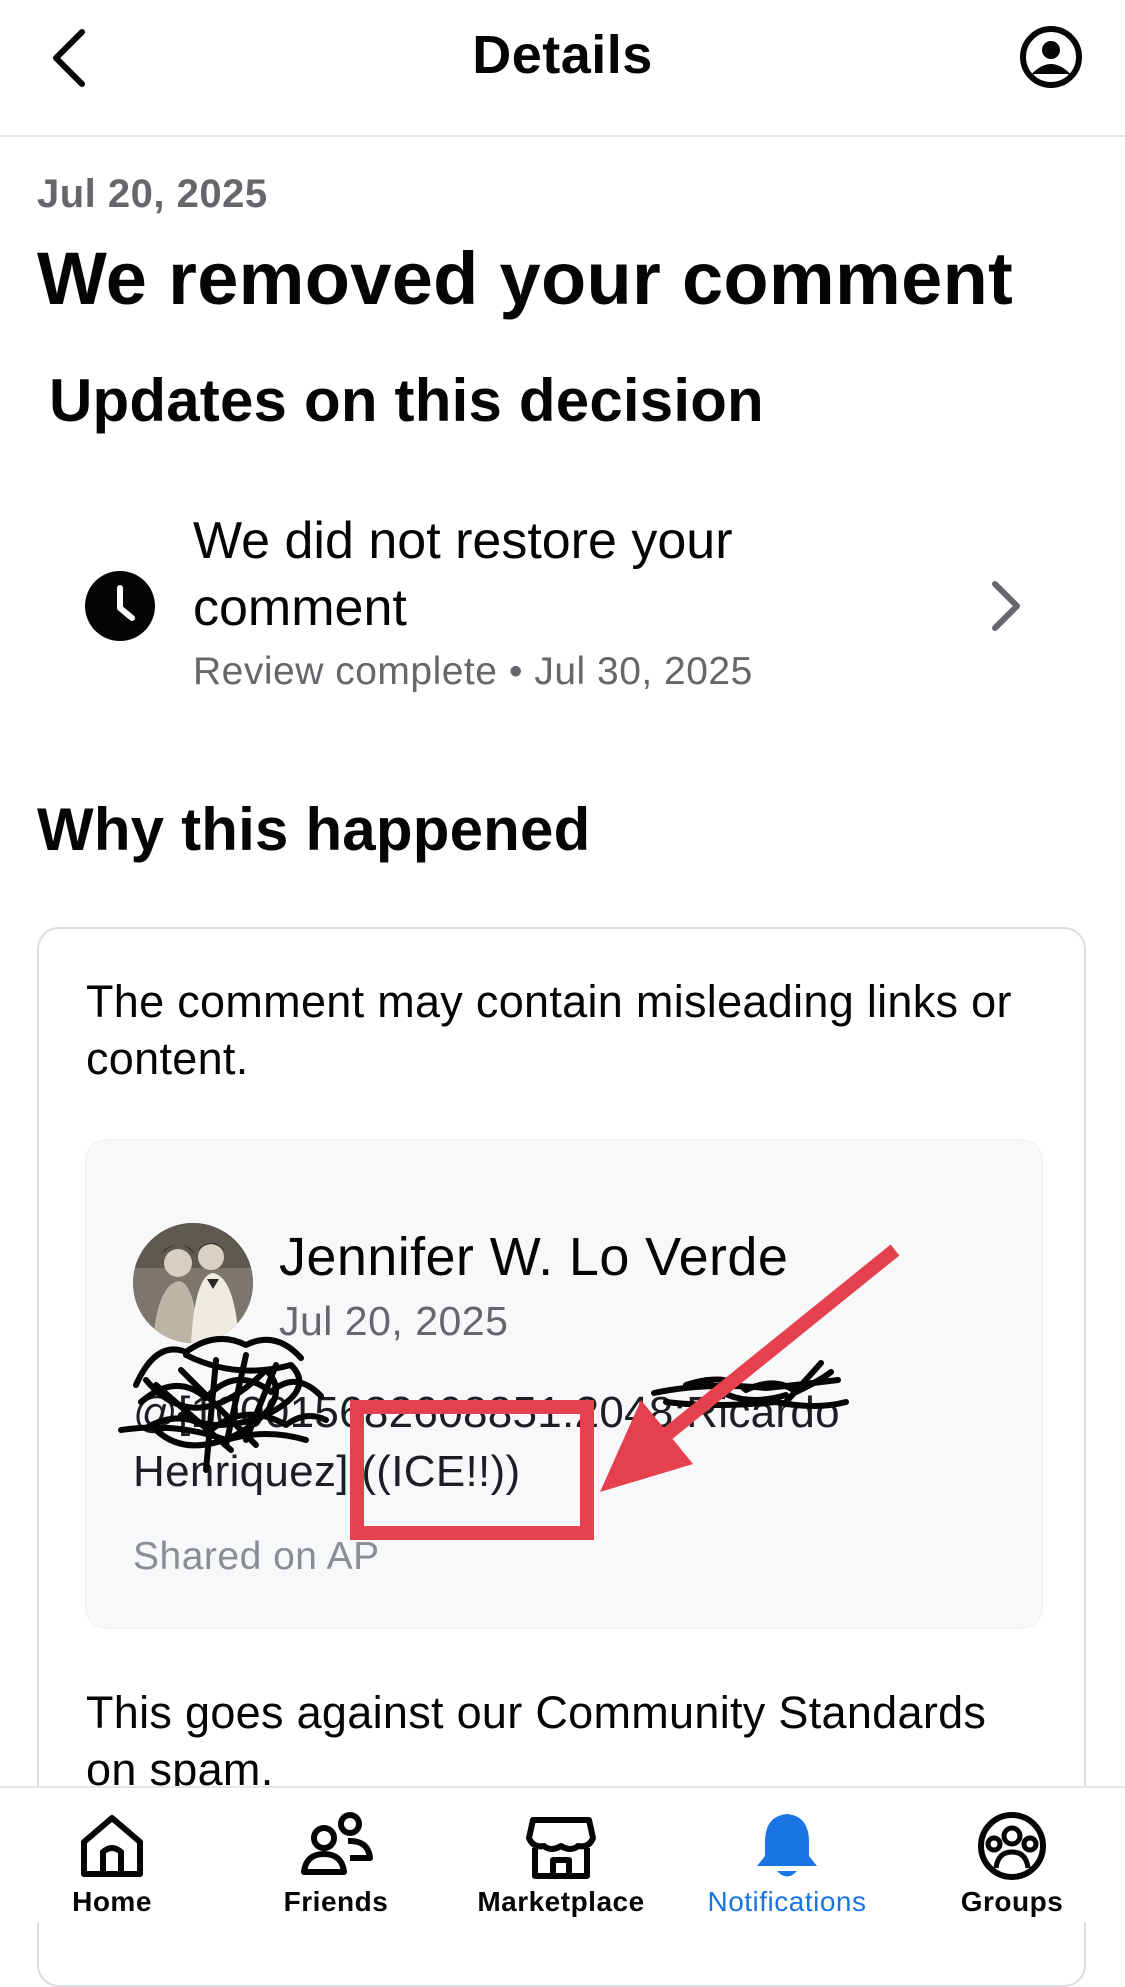 The height and width of the screenshot is (1987, 1125). I want to click on shared-on-label: Shared on AP, so click(256, 1556).